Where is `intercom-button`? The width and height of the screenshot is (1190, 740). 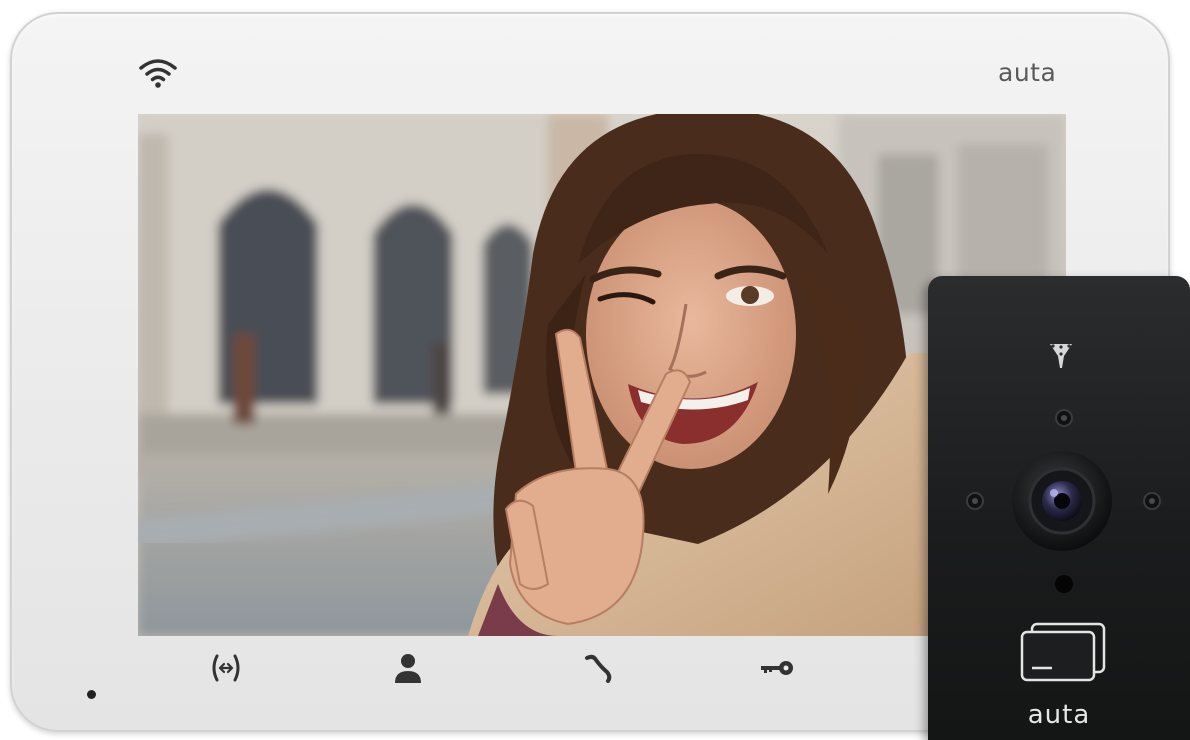
intercom-button is located at coordinates (226, 668).